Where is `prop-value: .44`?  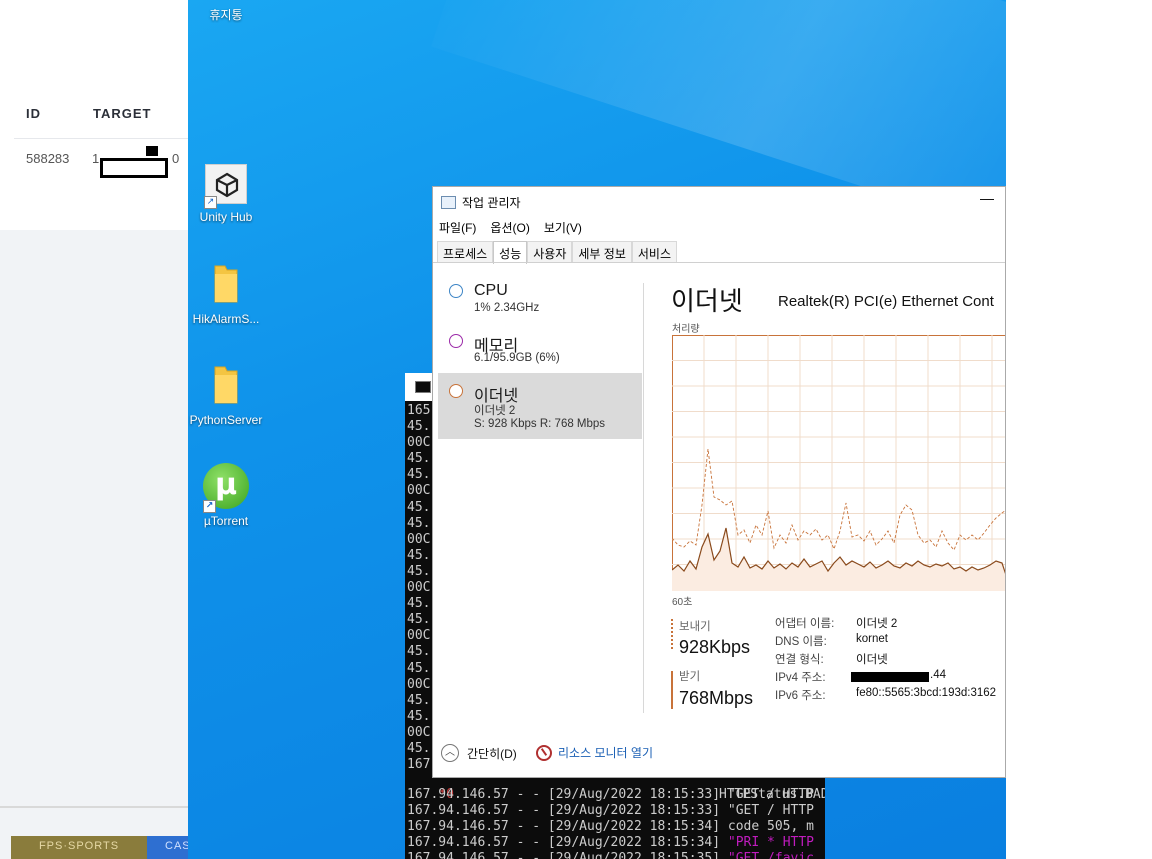
prop-value: .44 is located at coordinates (938, 675).